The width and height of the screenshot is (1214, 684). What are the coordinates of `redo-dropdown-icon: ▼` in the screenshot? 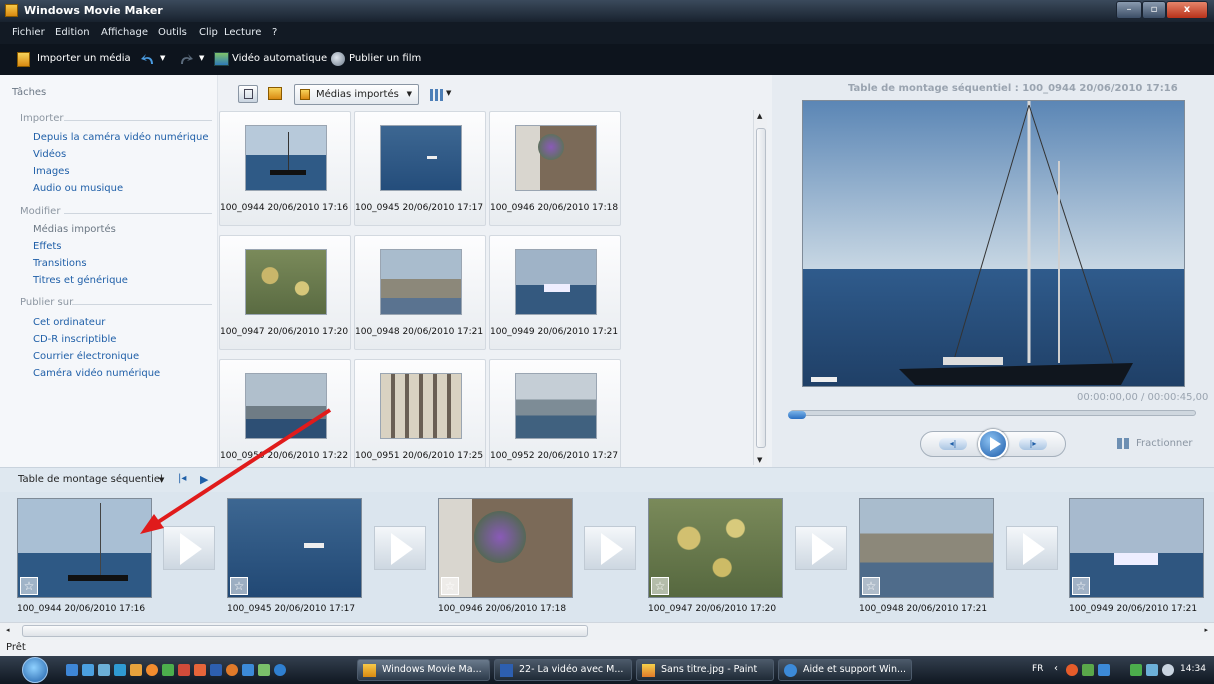 It's located at (201, 58).